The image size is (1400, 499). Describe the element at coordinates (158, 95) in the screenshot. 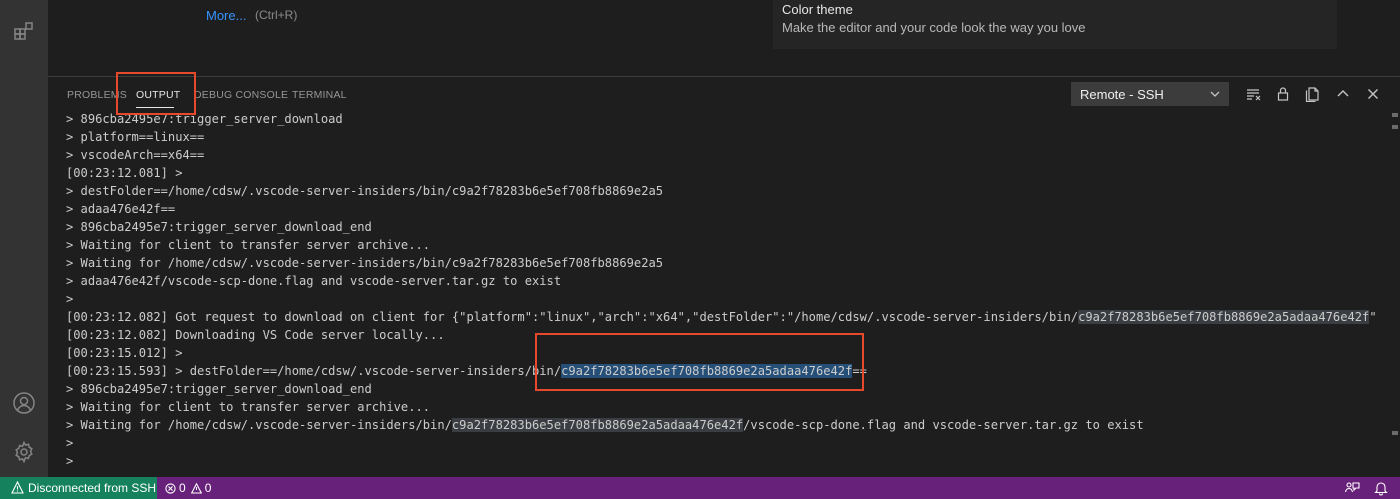

I see `tab-output: OUTPUT` at that location.